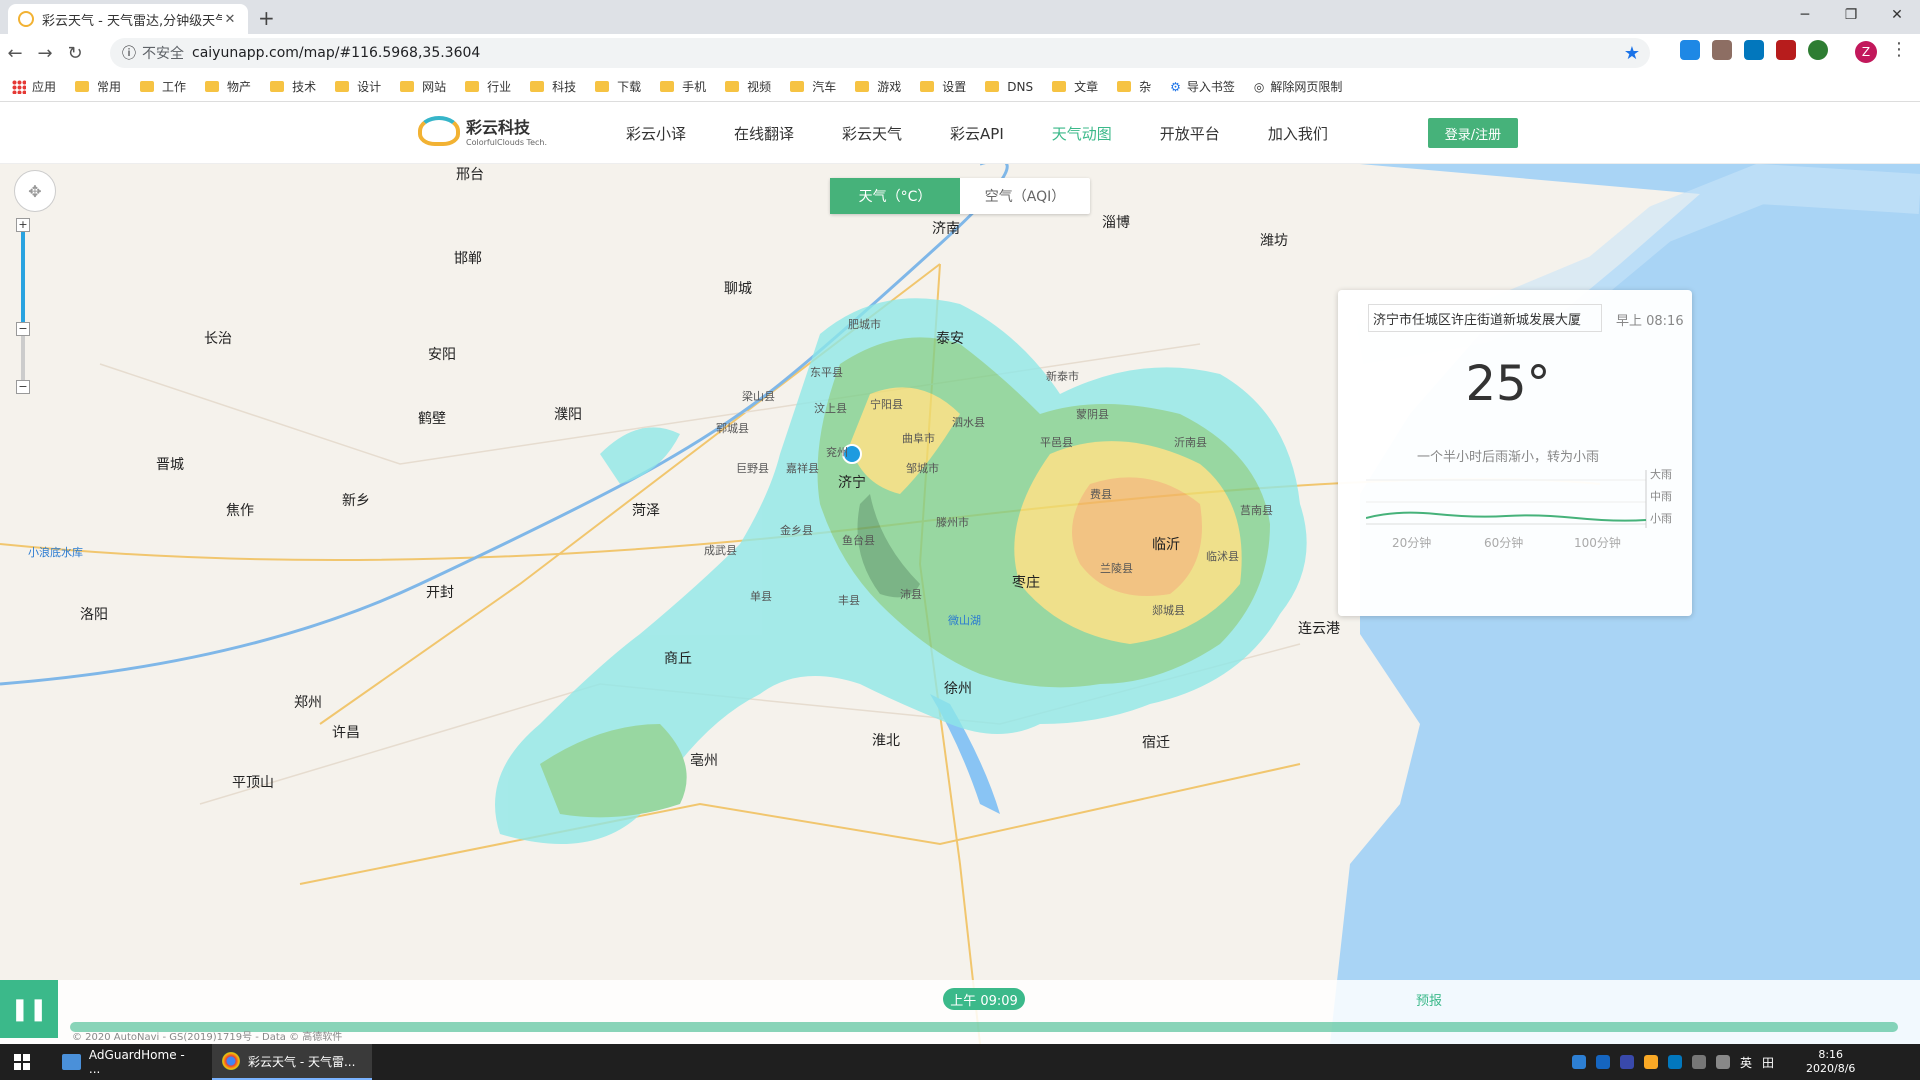 Image resolution: width=1920 pixels, height=1080 pixels. I want to click on place-label: 沂南县, so click(1190, 442).